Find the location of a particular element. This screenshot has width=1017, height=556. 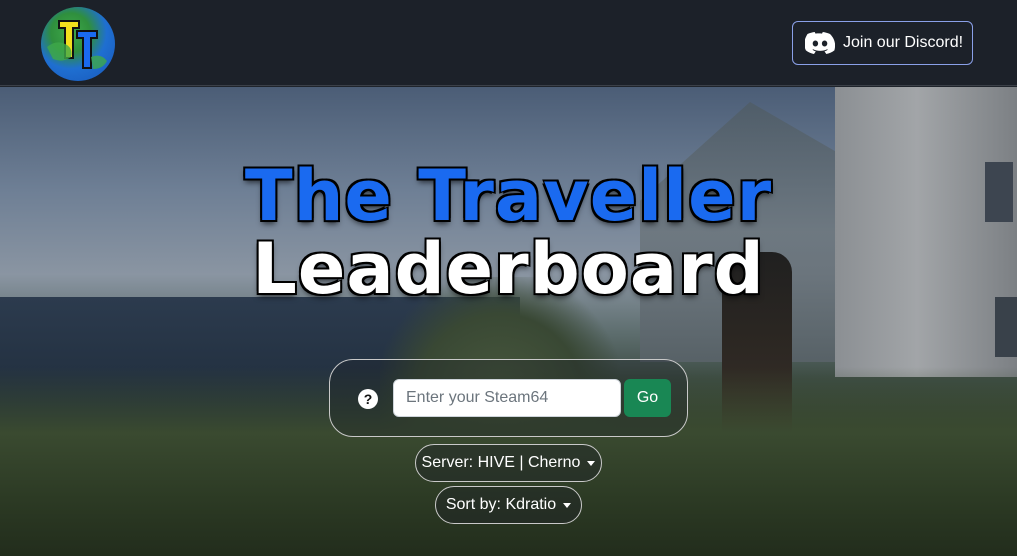

steam64-input is located at coordinates (507, 398).